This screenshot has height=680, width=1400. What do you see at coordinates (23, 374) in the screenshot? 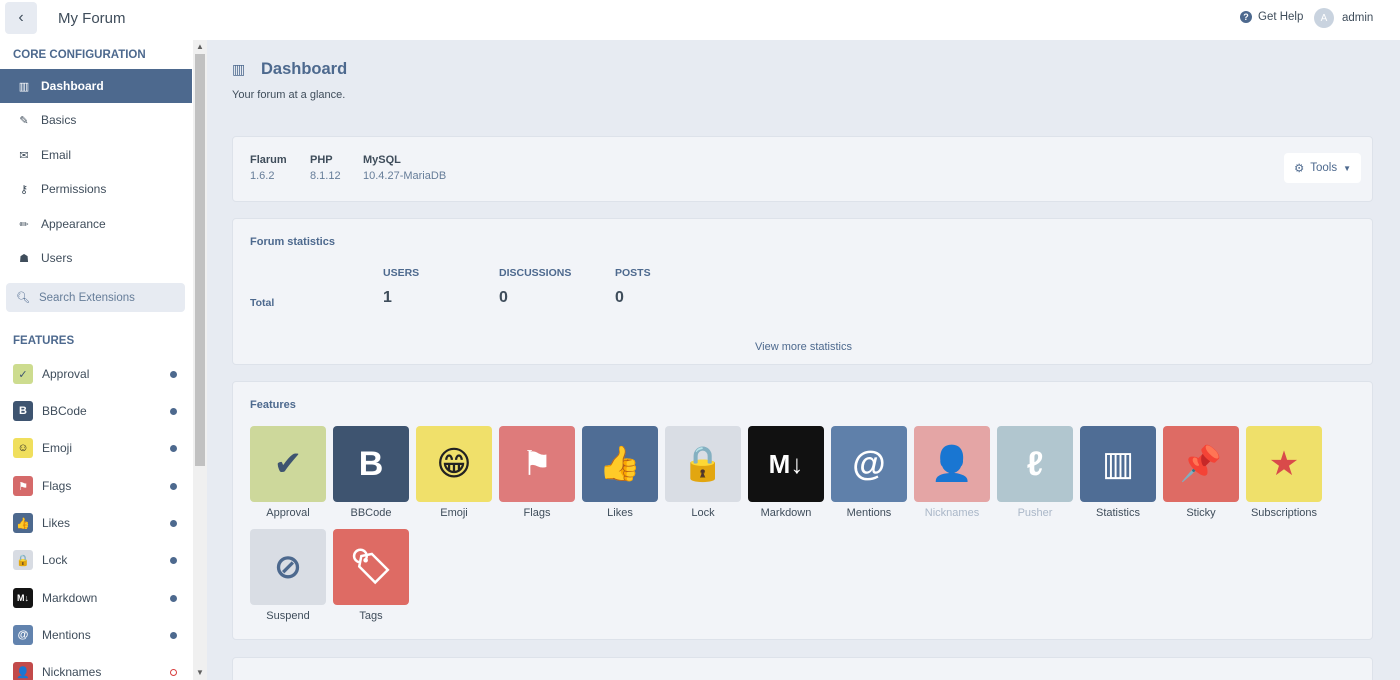
I see `approval-icon: ✓` at bounding box center [23, 374].